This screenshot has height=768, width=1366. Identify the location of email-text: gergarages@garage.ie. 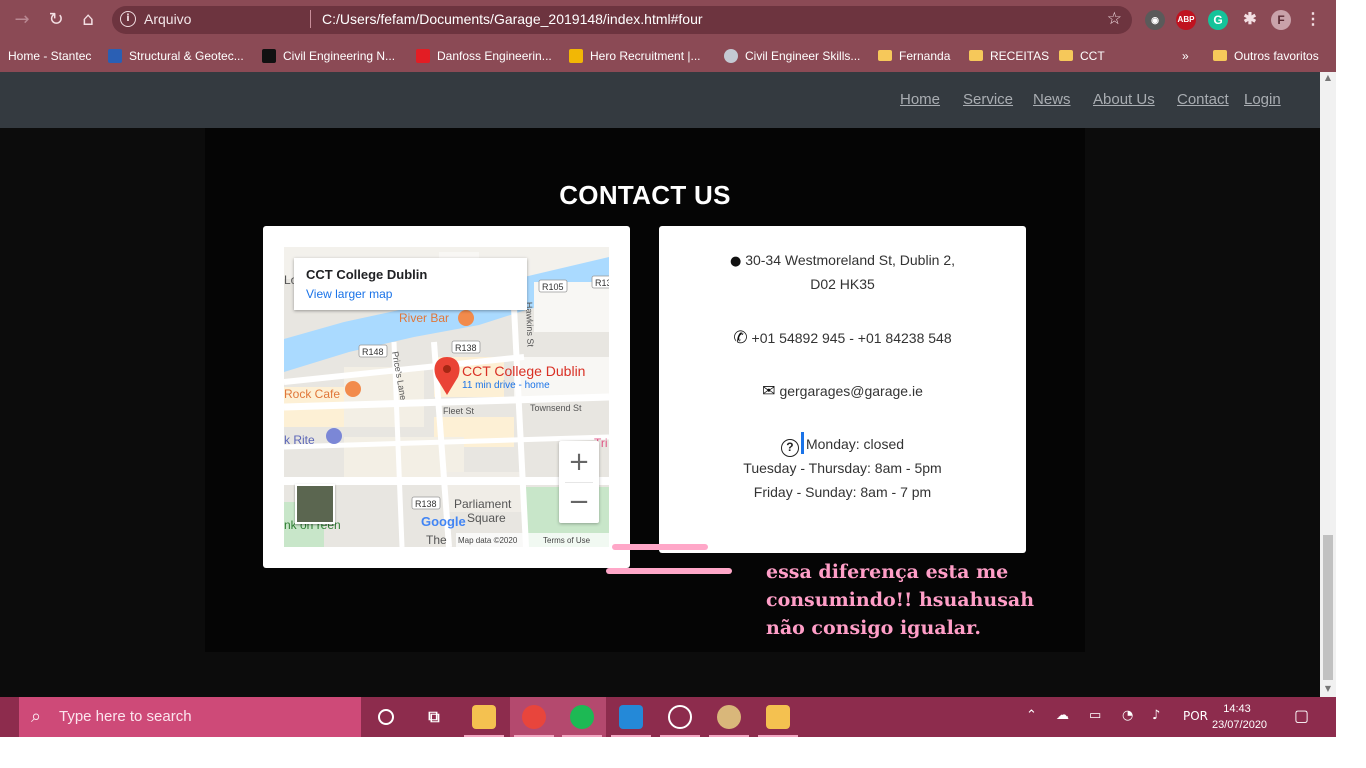
(851, 391).